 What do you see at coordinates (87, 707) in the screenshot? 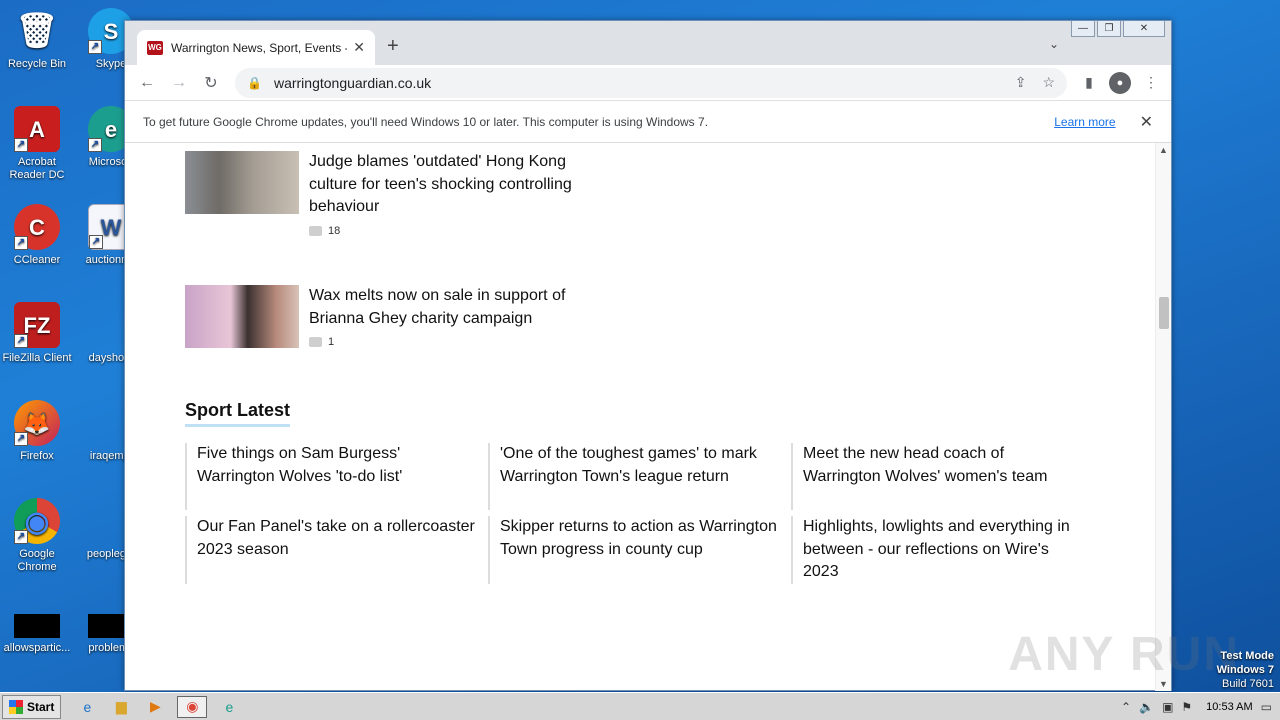
I see `internet-explorer-icon: e` at bounding box center [87, 707].